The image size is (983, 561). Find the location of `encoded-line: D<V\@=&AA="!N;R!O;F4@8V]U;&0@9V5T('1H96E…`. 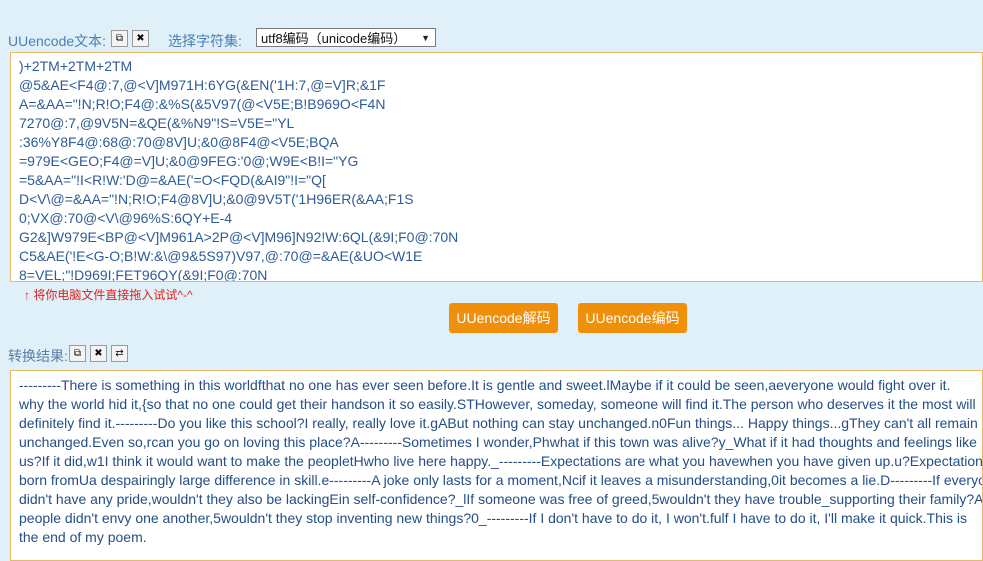

encoded-line: D<V\@=&AA="!N;R!O;F4@8V]U;&0@9V5T('1H96E… is located at coordinates (216, 199).